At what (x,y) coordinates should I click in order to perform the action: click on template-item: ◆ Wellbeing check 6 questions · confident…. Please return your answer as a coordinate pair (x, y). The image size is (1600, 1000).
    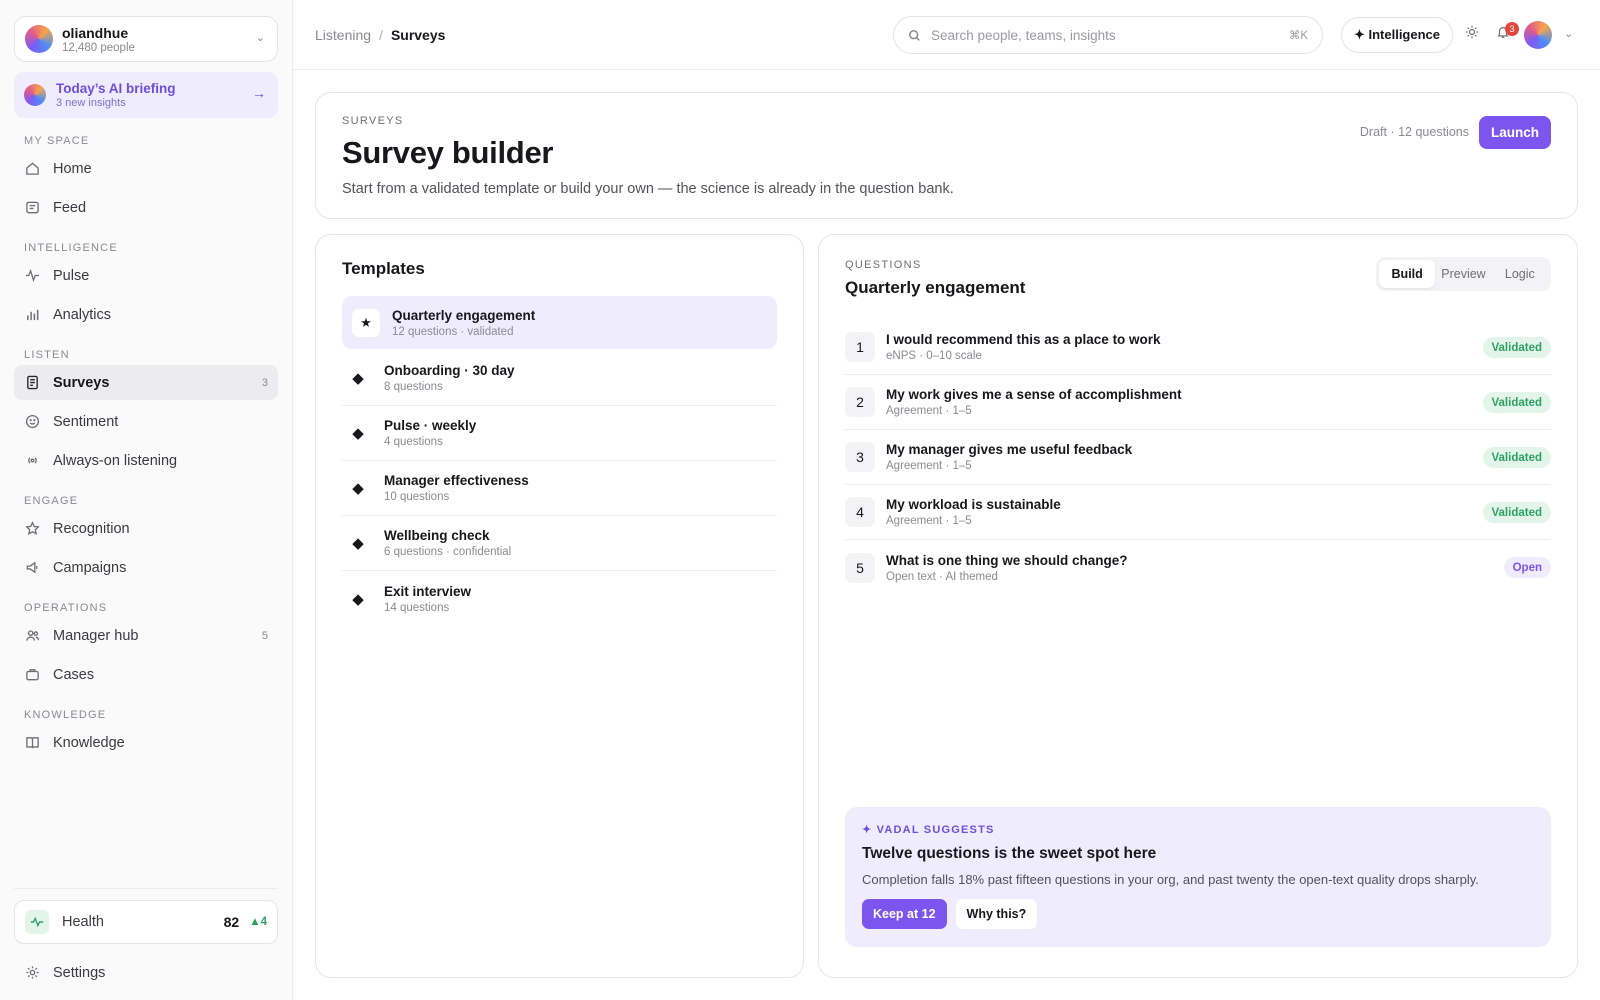
    Looking at the image, I should click on (559, 543).